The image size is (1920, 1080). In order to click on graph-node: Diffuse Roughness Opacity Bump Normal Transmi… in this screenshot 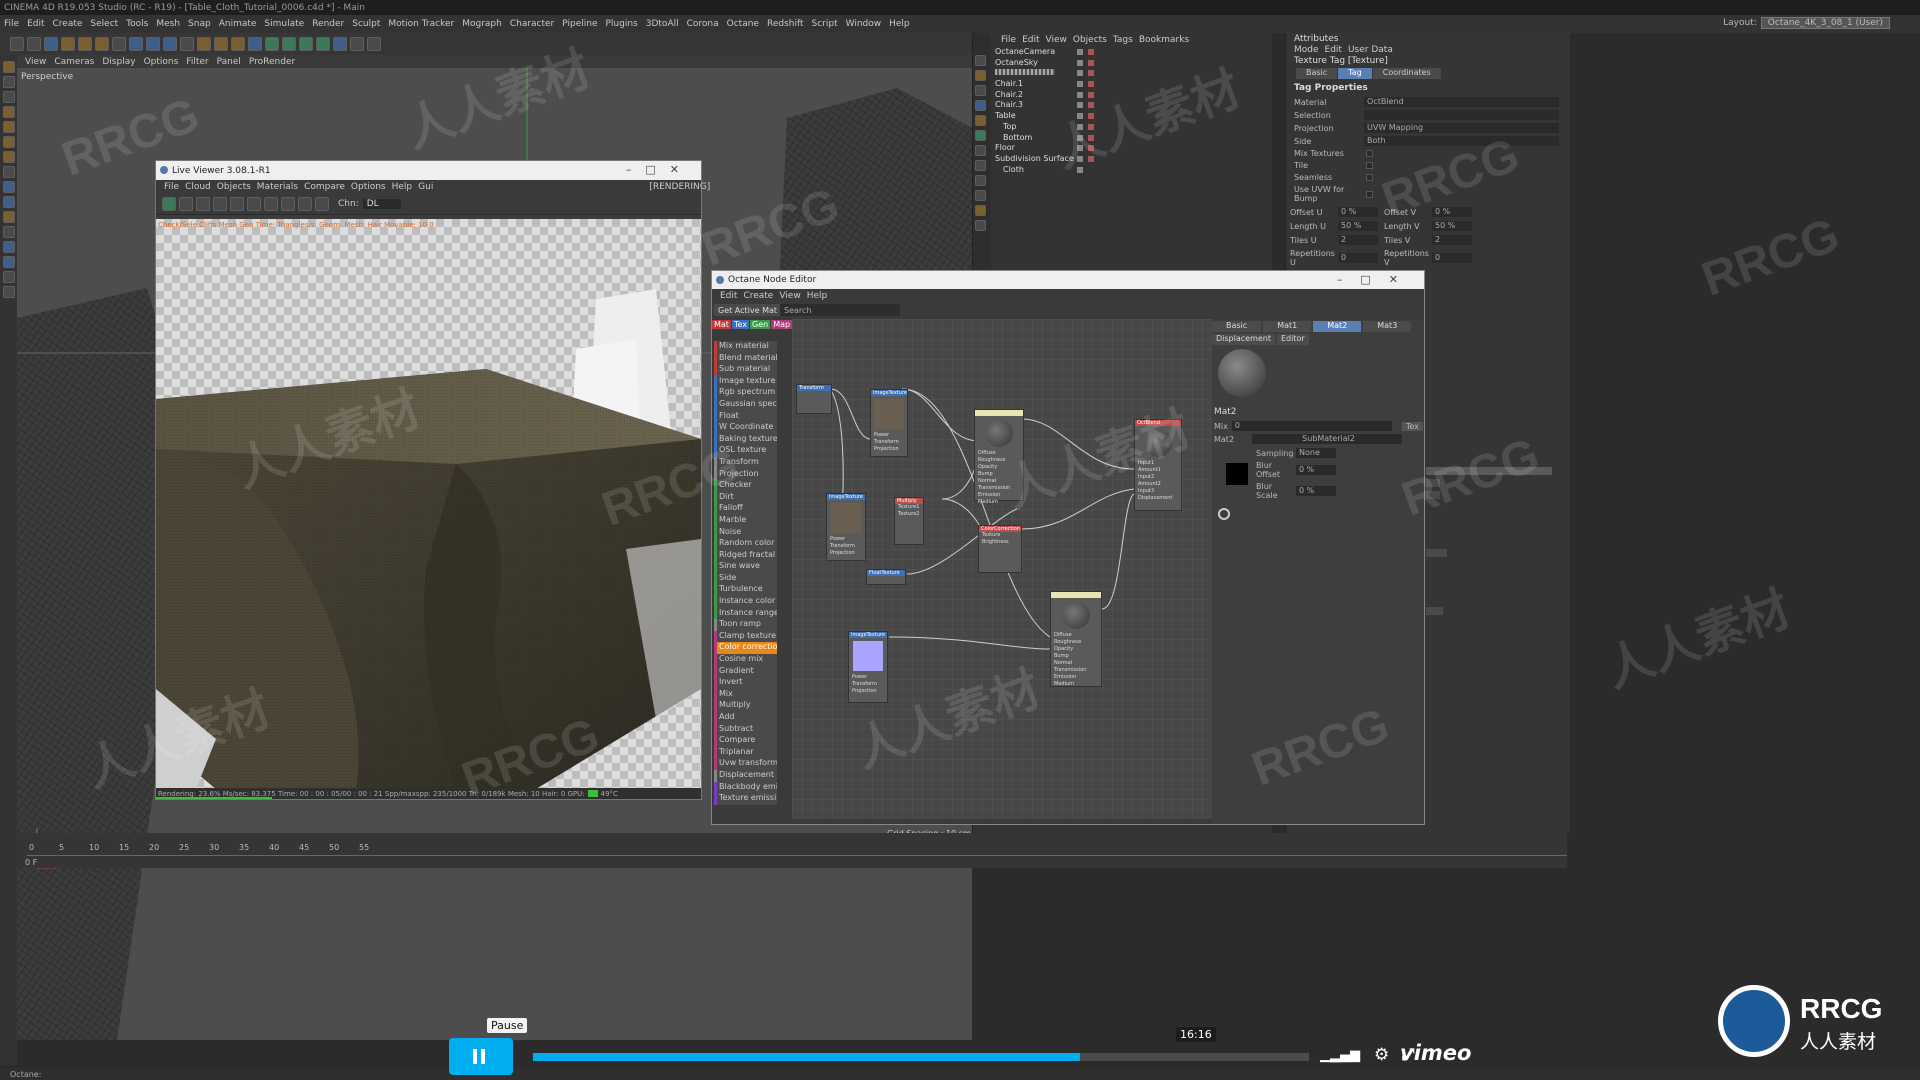, I will do `click(999, 457)`.